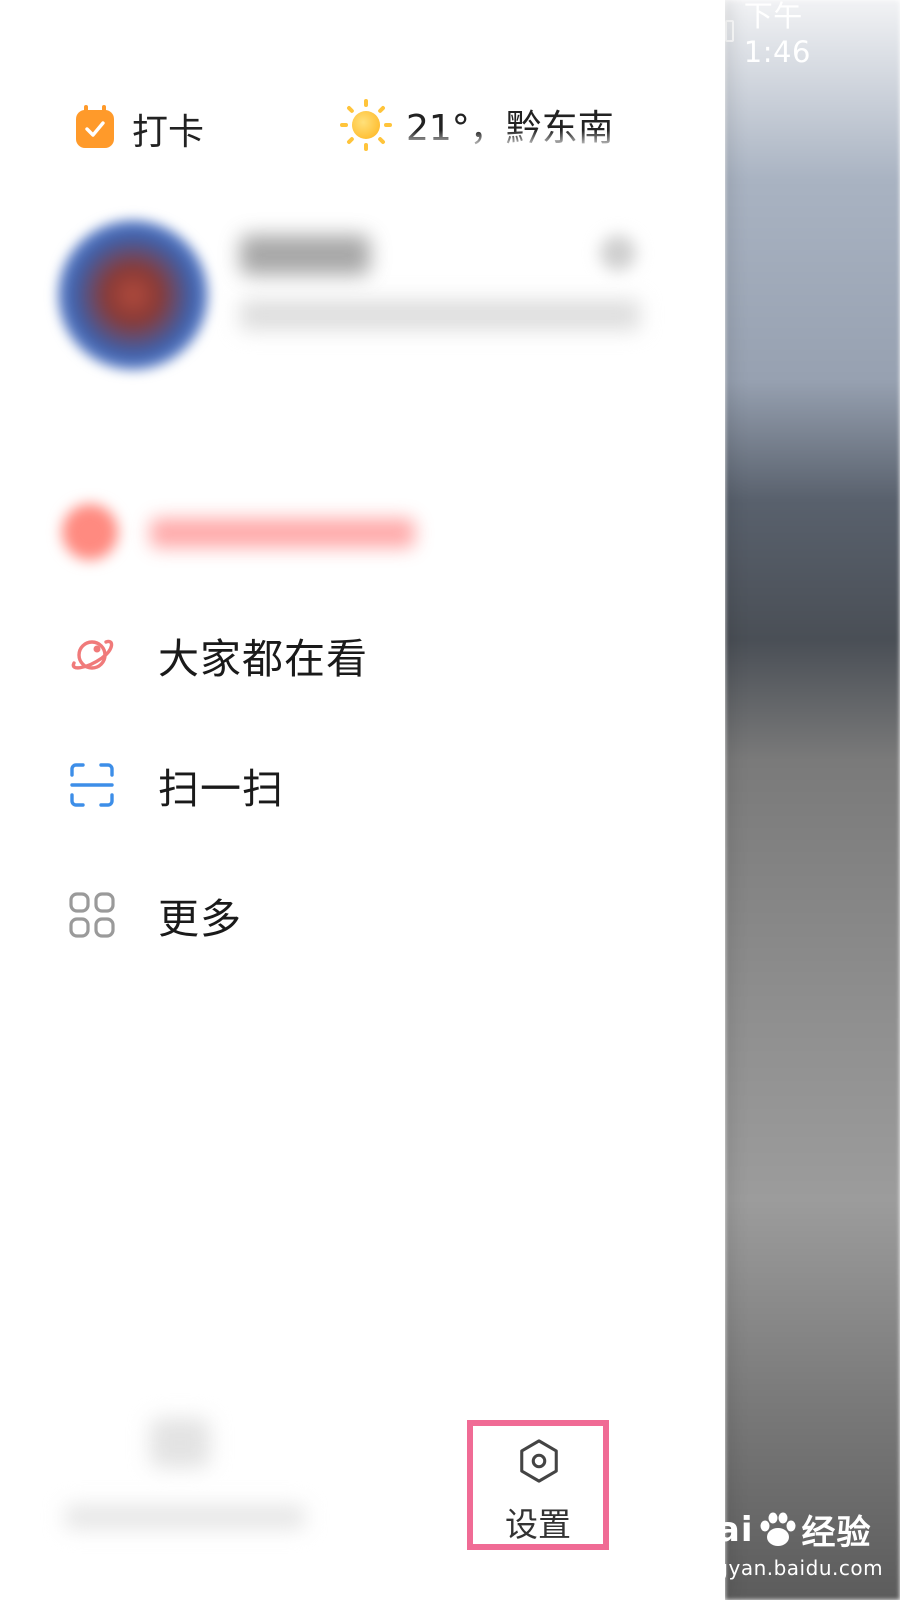 The width and height of the screenshot is (900, 1600). I want to click on status-bar: 下午1:46, so click(812, 34).